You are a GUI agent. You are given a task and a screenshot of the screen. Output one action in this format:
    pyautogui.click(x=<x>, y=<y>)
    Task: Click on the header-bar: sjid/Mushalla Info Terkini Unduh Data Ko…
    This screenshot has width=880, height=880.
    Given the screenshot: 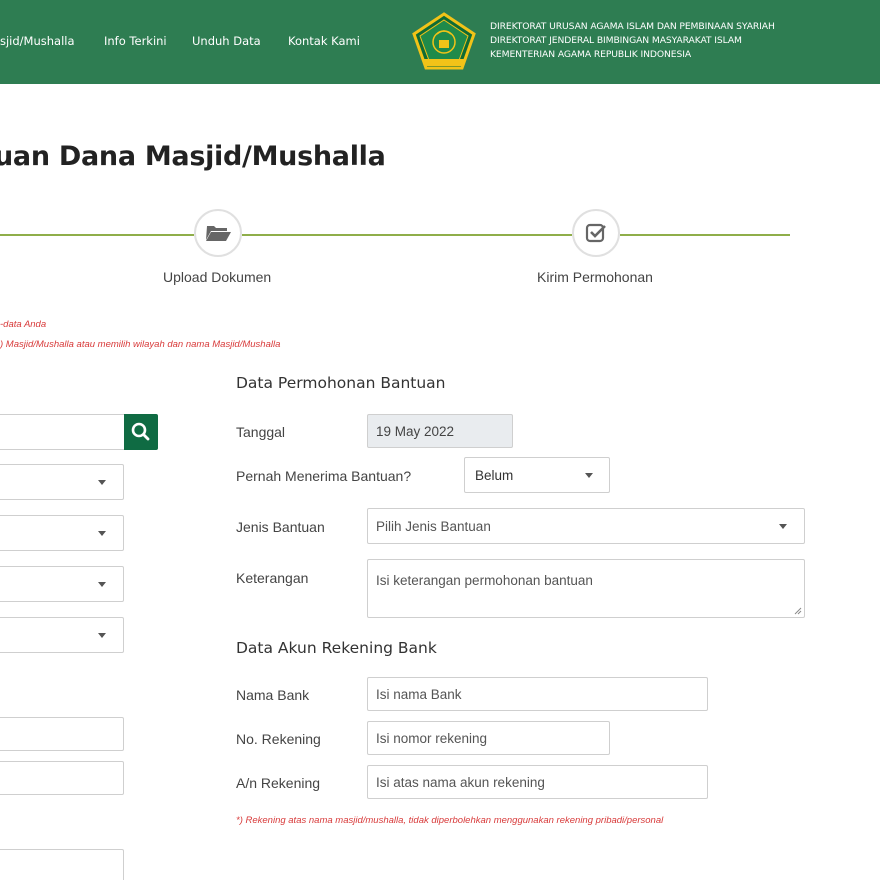 What is the action you would take?
    pyautogui.click(x=440, y=42)
    